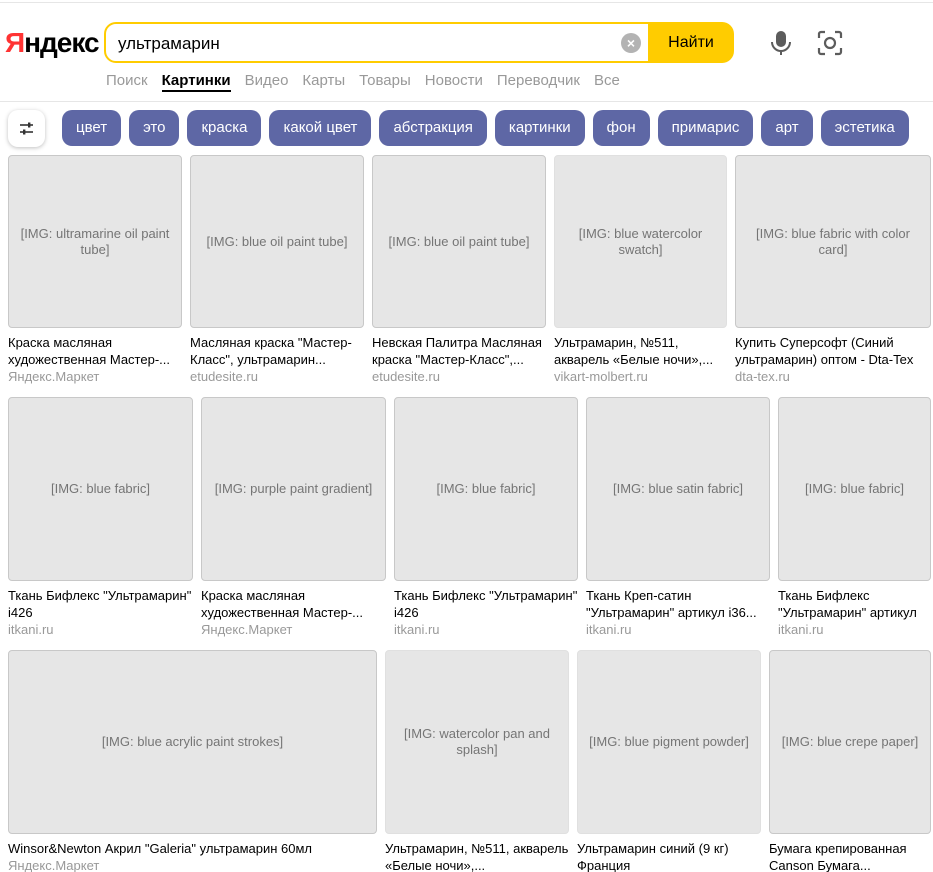 The image size is (933, 872). I want to click on tab-goods: Товары, so click(385, 82).